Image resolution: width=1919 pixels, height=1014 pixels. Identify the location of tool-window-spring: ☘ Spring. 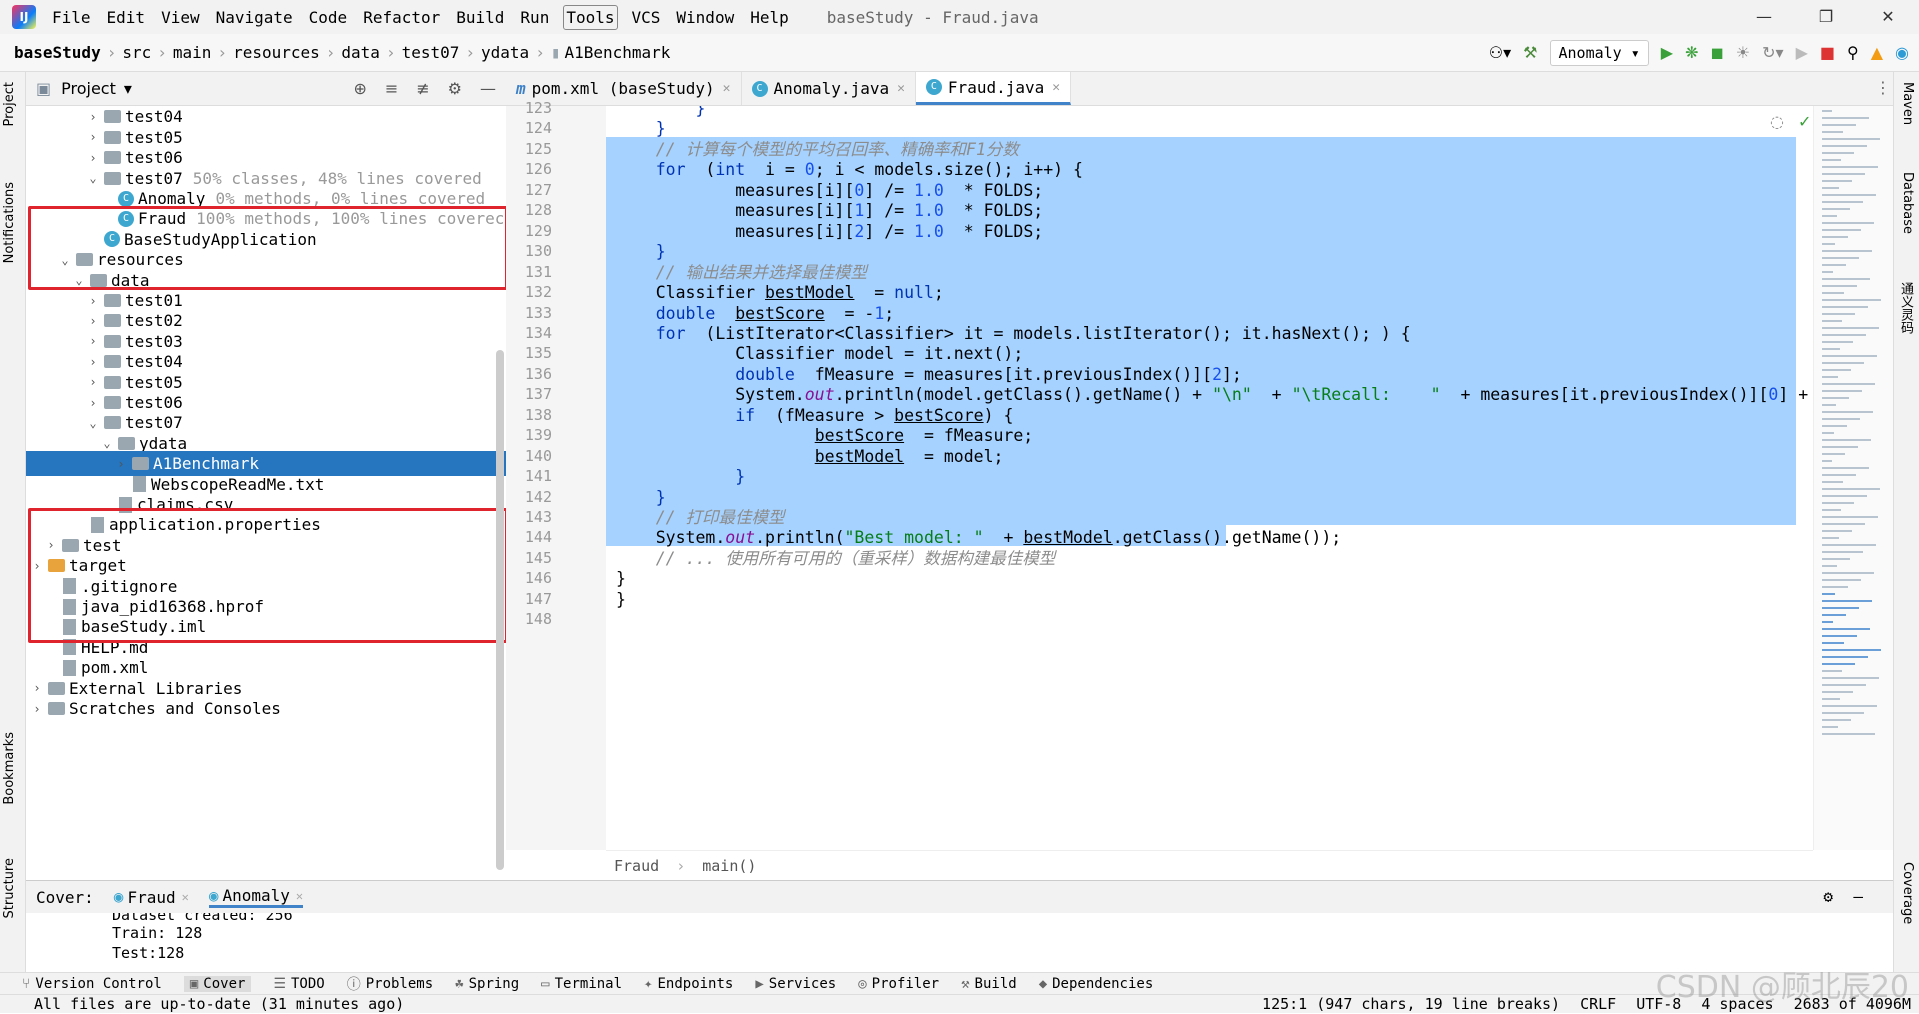
(487, 984).